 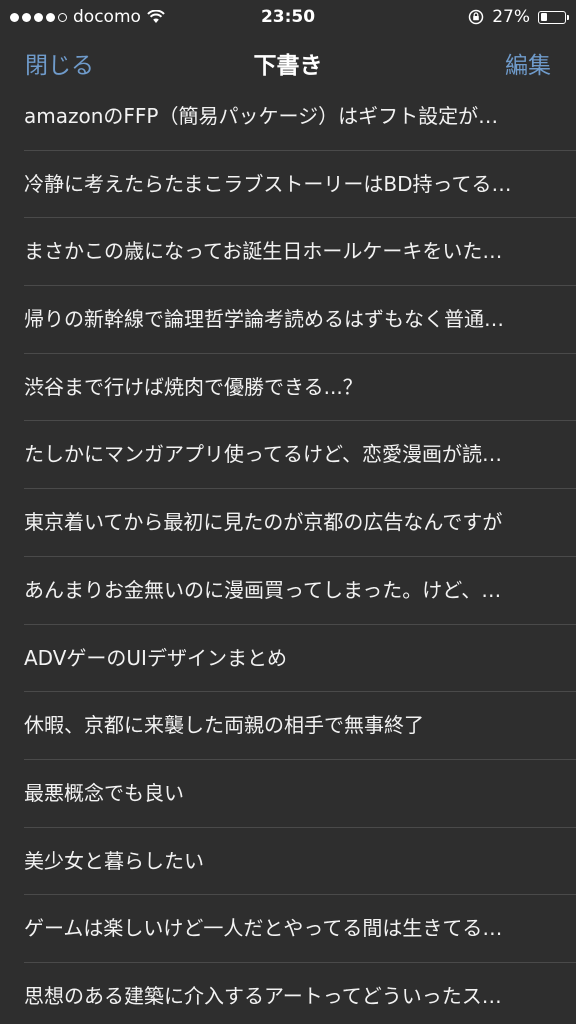 I want to click on draft-title: 美少女と暮らしたい, so click(x=114, y=860).